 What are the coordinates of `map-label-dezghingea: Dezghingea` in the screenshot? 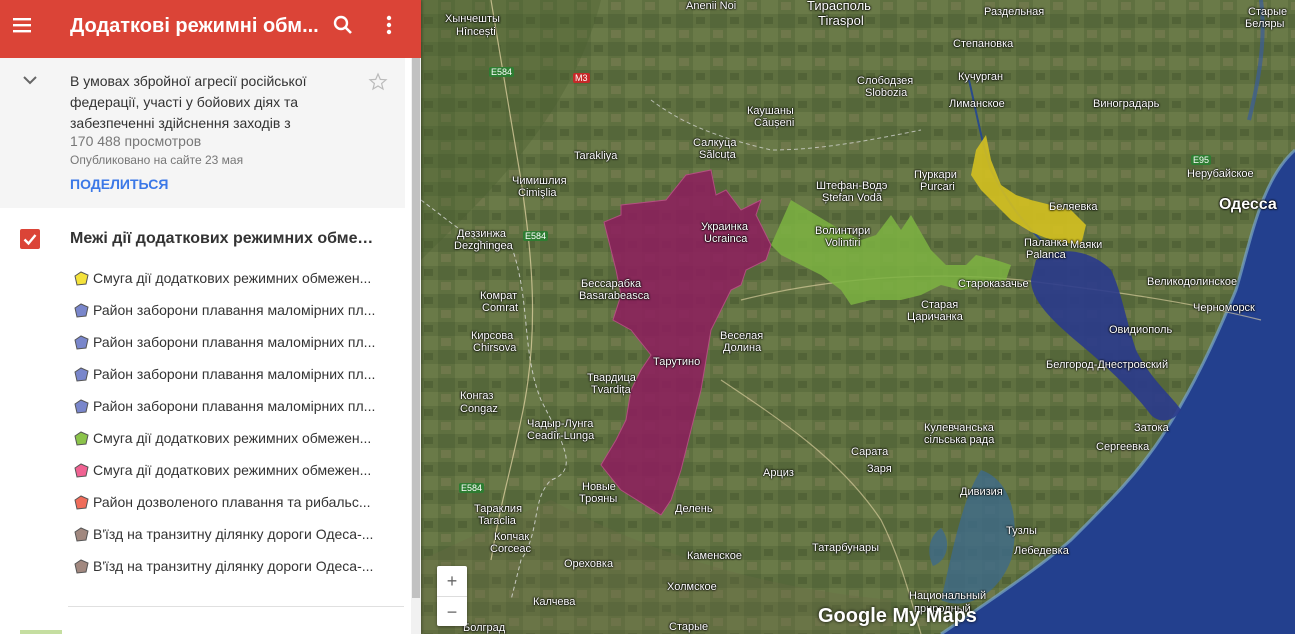 It's located at (483, 246).